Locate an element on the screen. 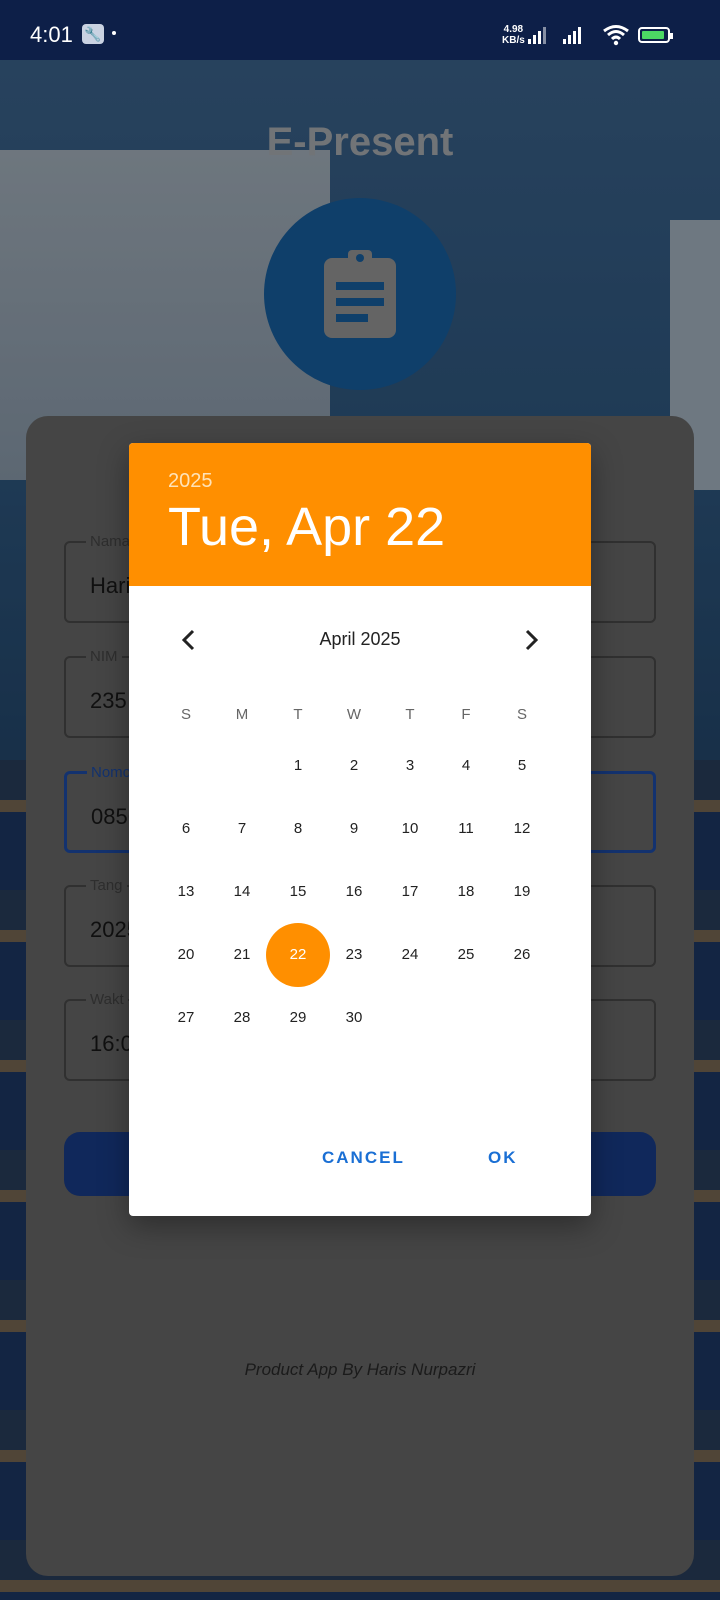 This screenshot has height=1600, width=720. calendar-day: 8 is located at coordinates (298, 829).